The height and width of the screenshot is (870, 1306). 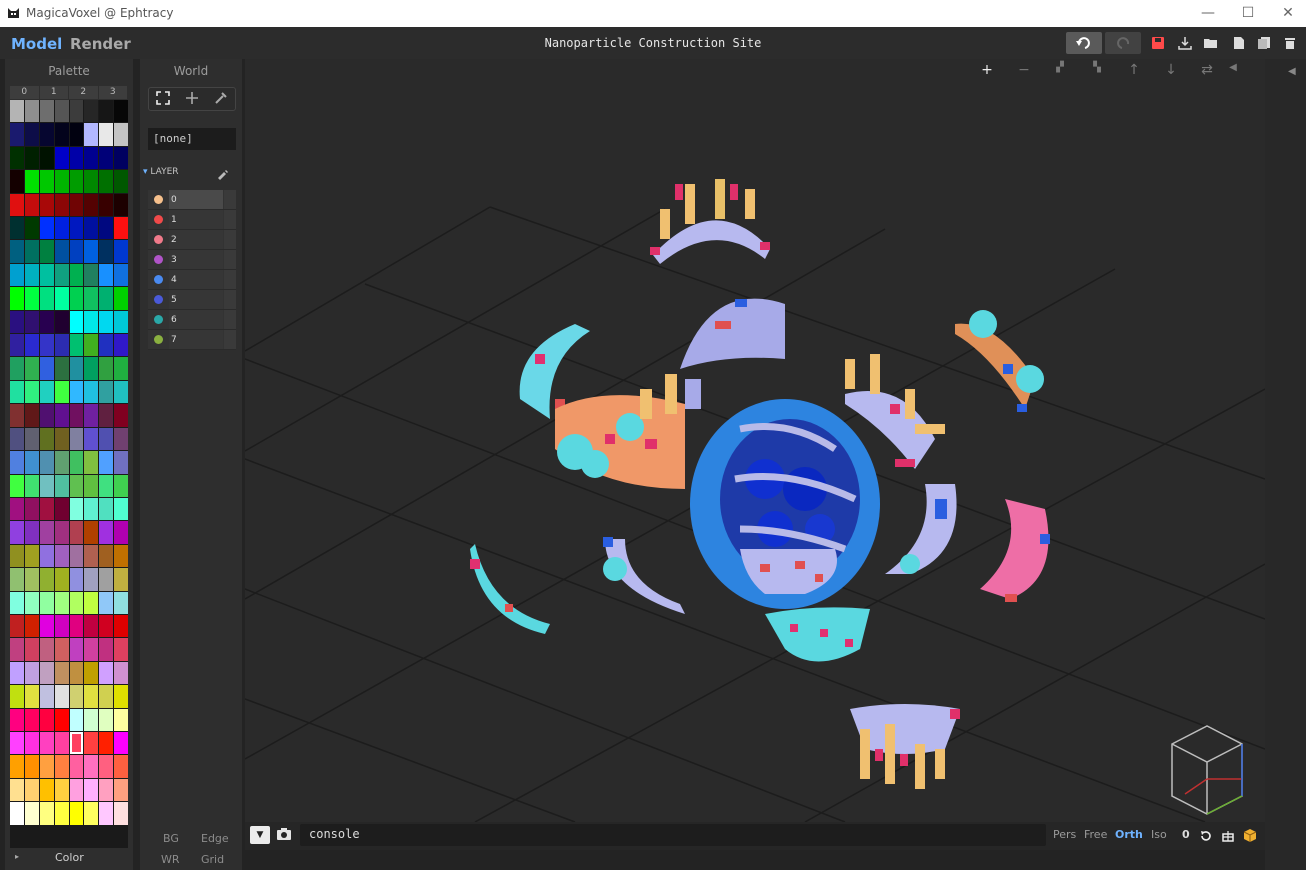 I want to click on color-label: Color, so click(x=69, y=857).